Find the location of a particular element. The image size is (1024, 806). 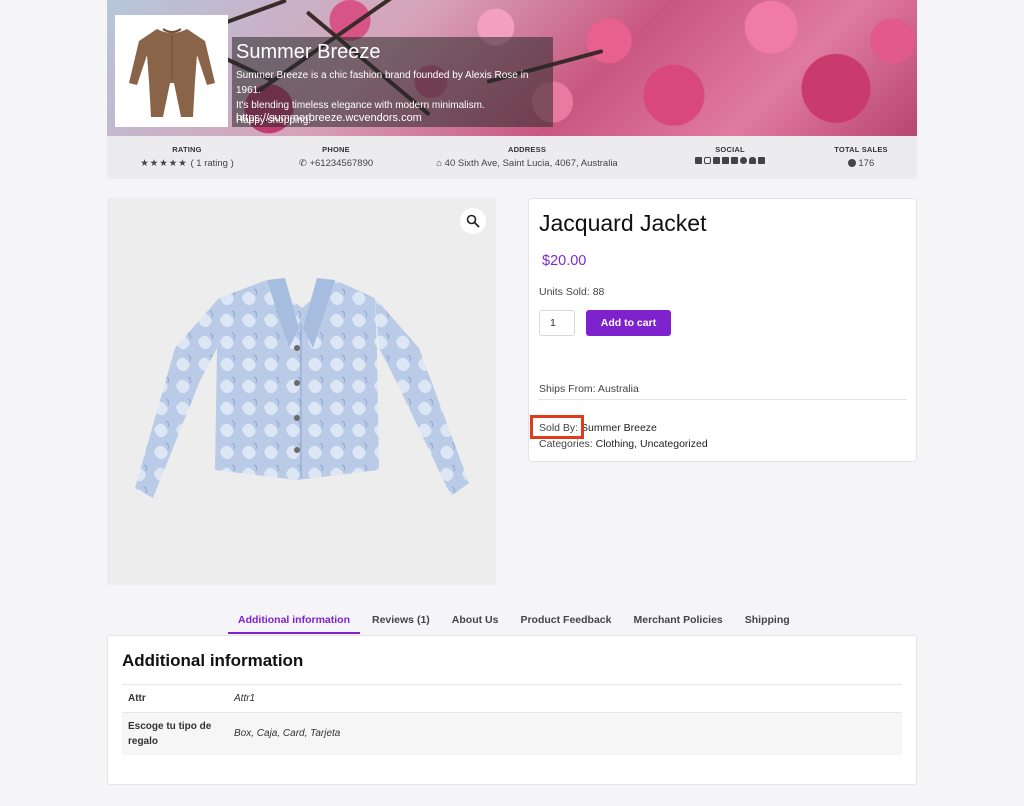

table-row: Attr Attr1 is located at coordinates (512, 698).